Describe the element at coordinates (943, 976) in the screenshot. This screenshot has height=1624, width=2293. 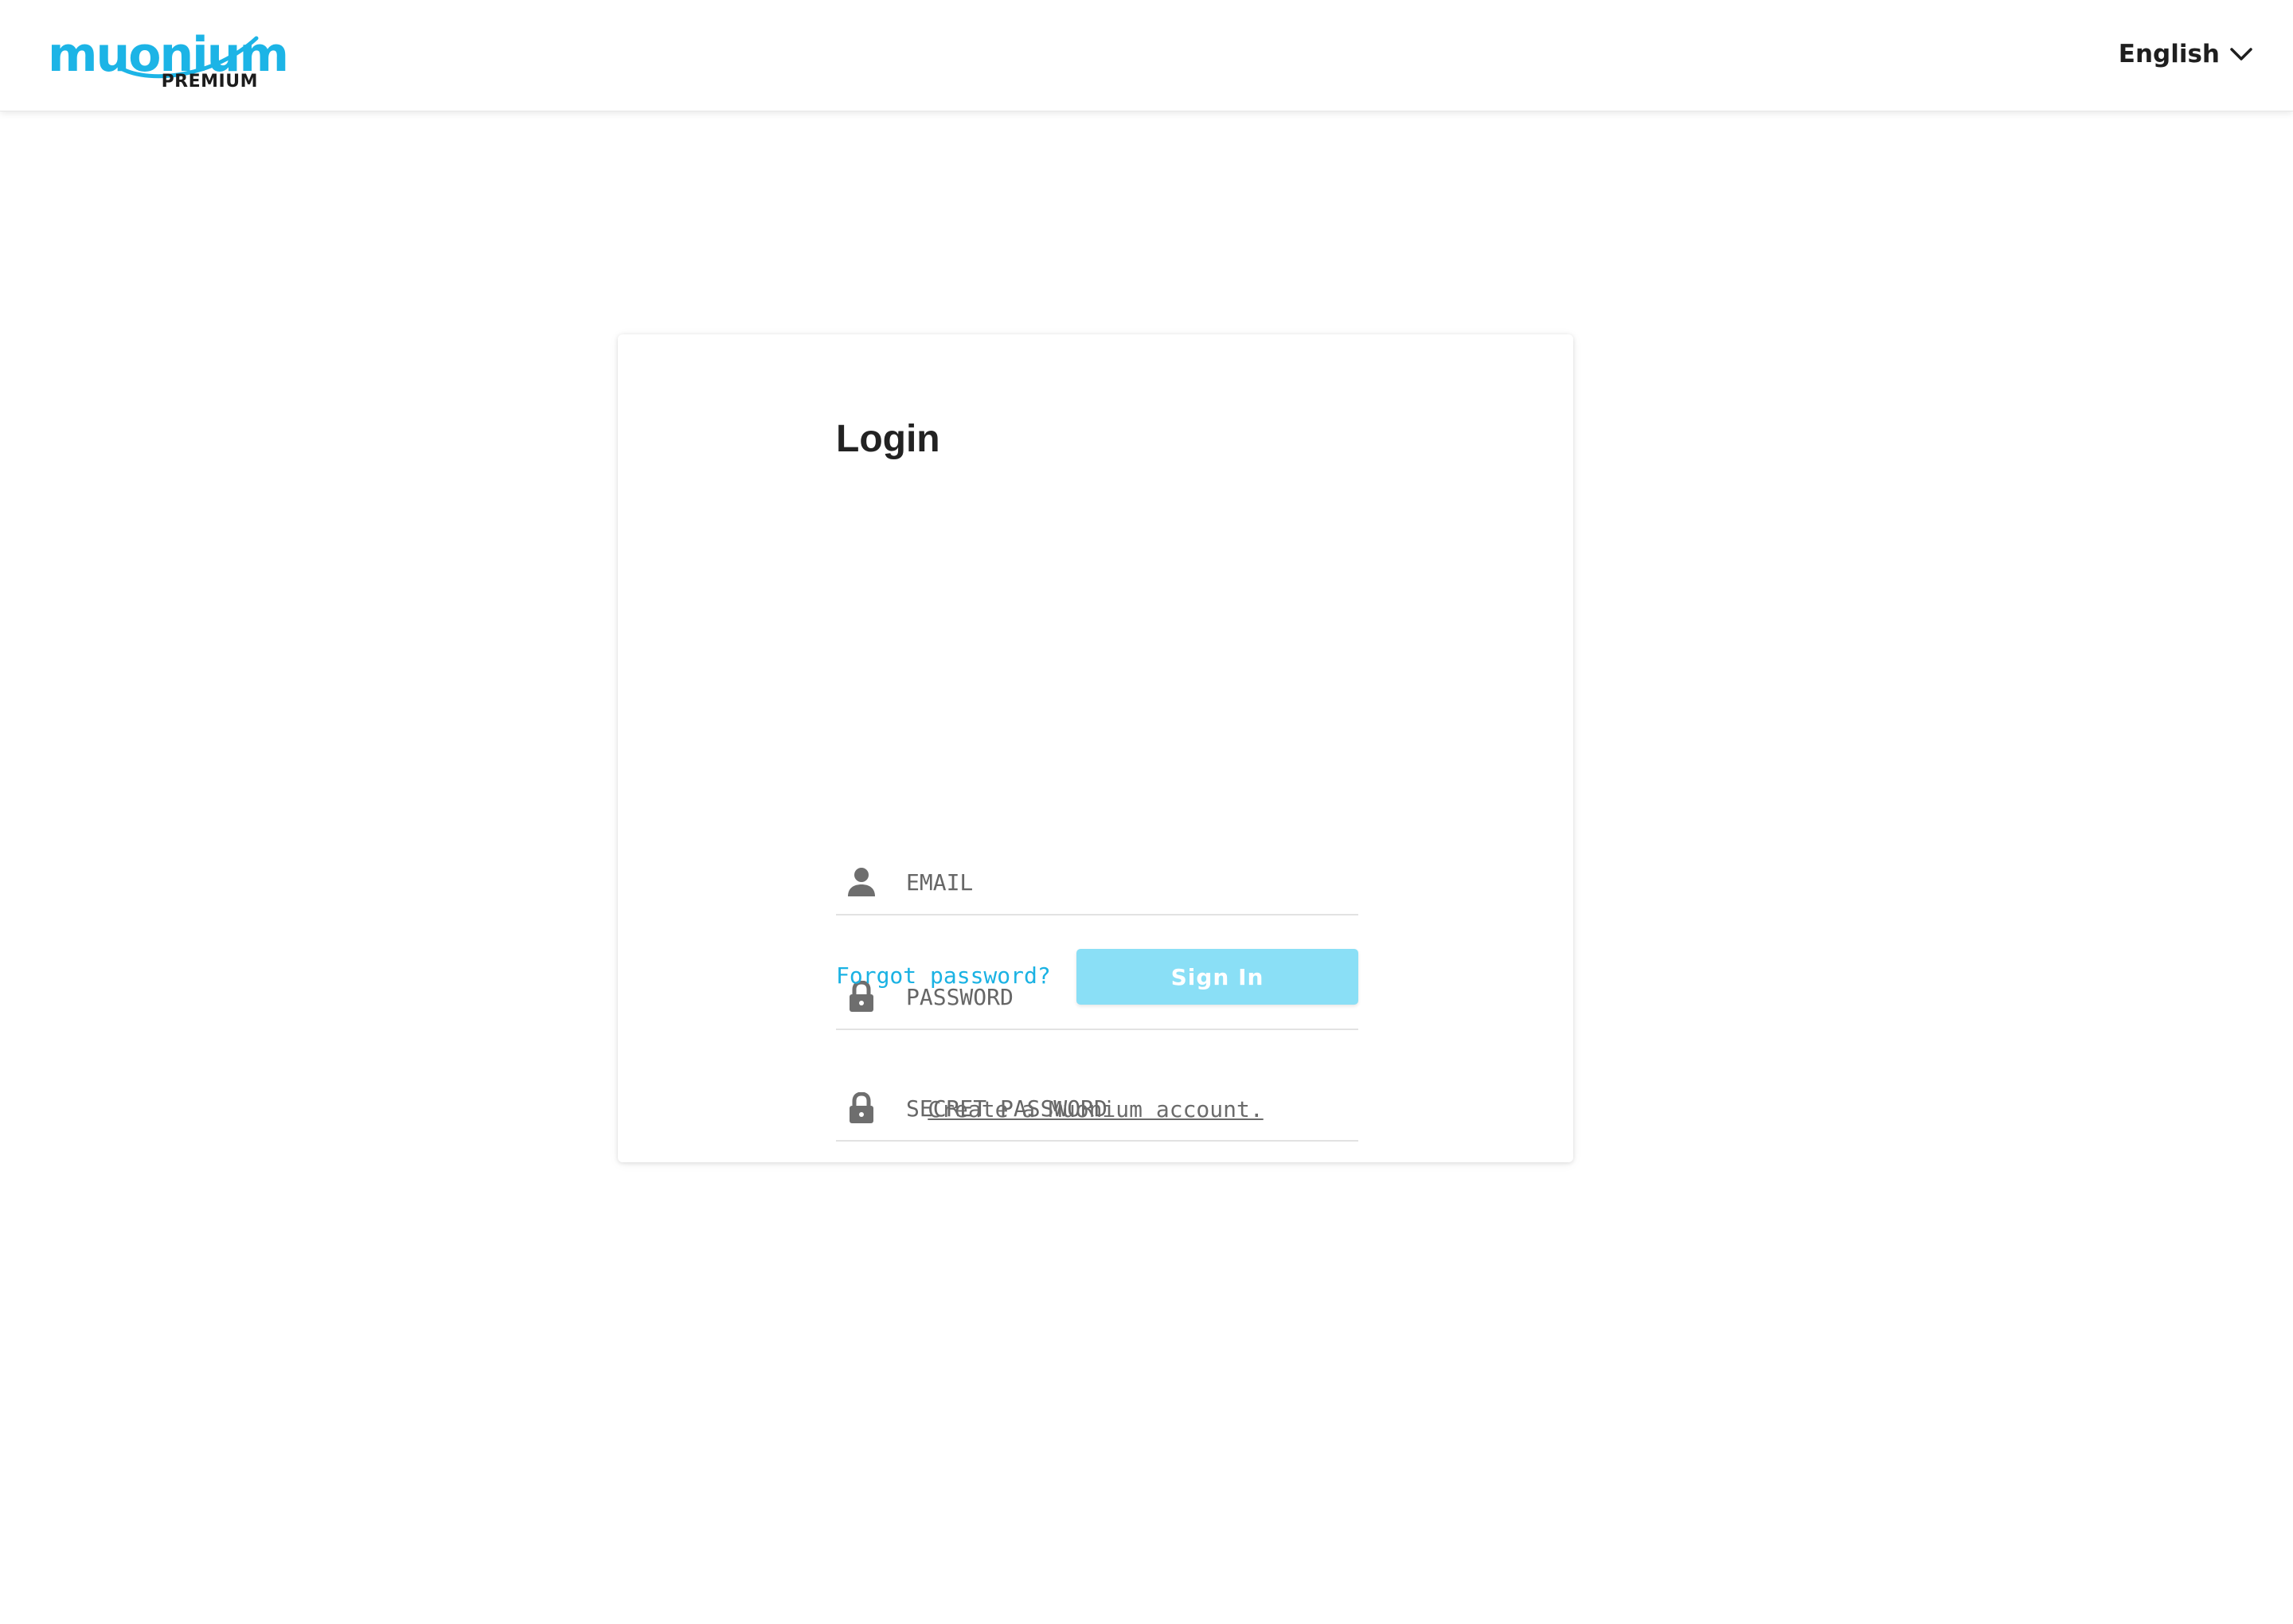
I see `forgot-password-link: Forgot password?` at that location.